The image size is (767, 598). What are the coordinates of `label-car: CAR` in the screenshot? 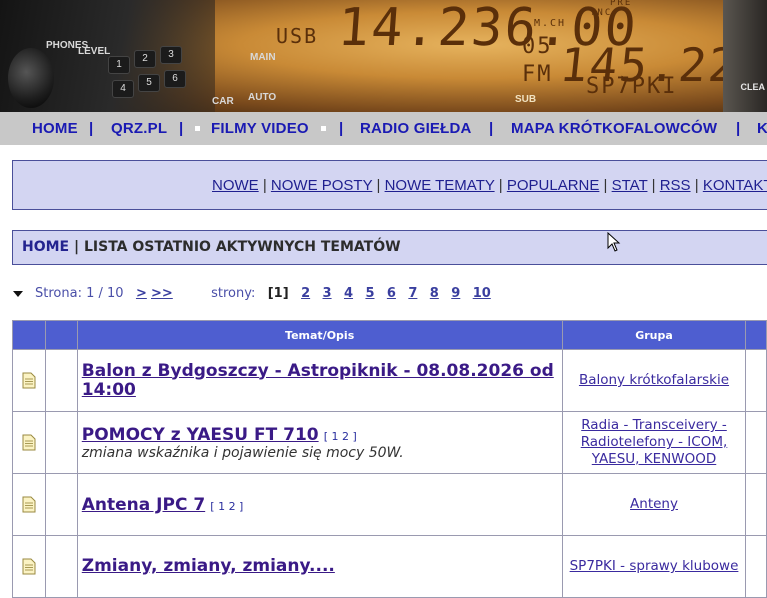 It's located at (223, 101).